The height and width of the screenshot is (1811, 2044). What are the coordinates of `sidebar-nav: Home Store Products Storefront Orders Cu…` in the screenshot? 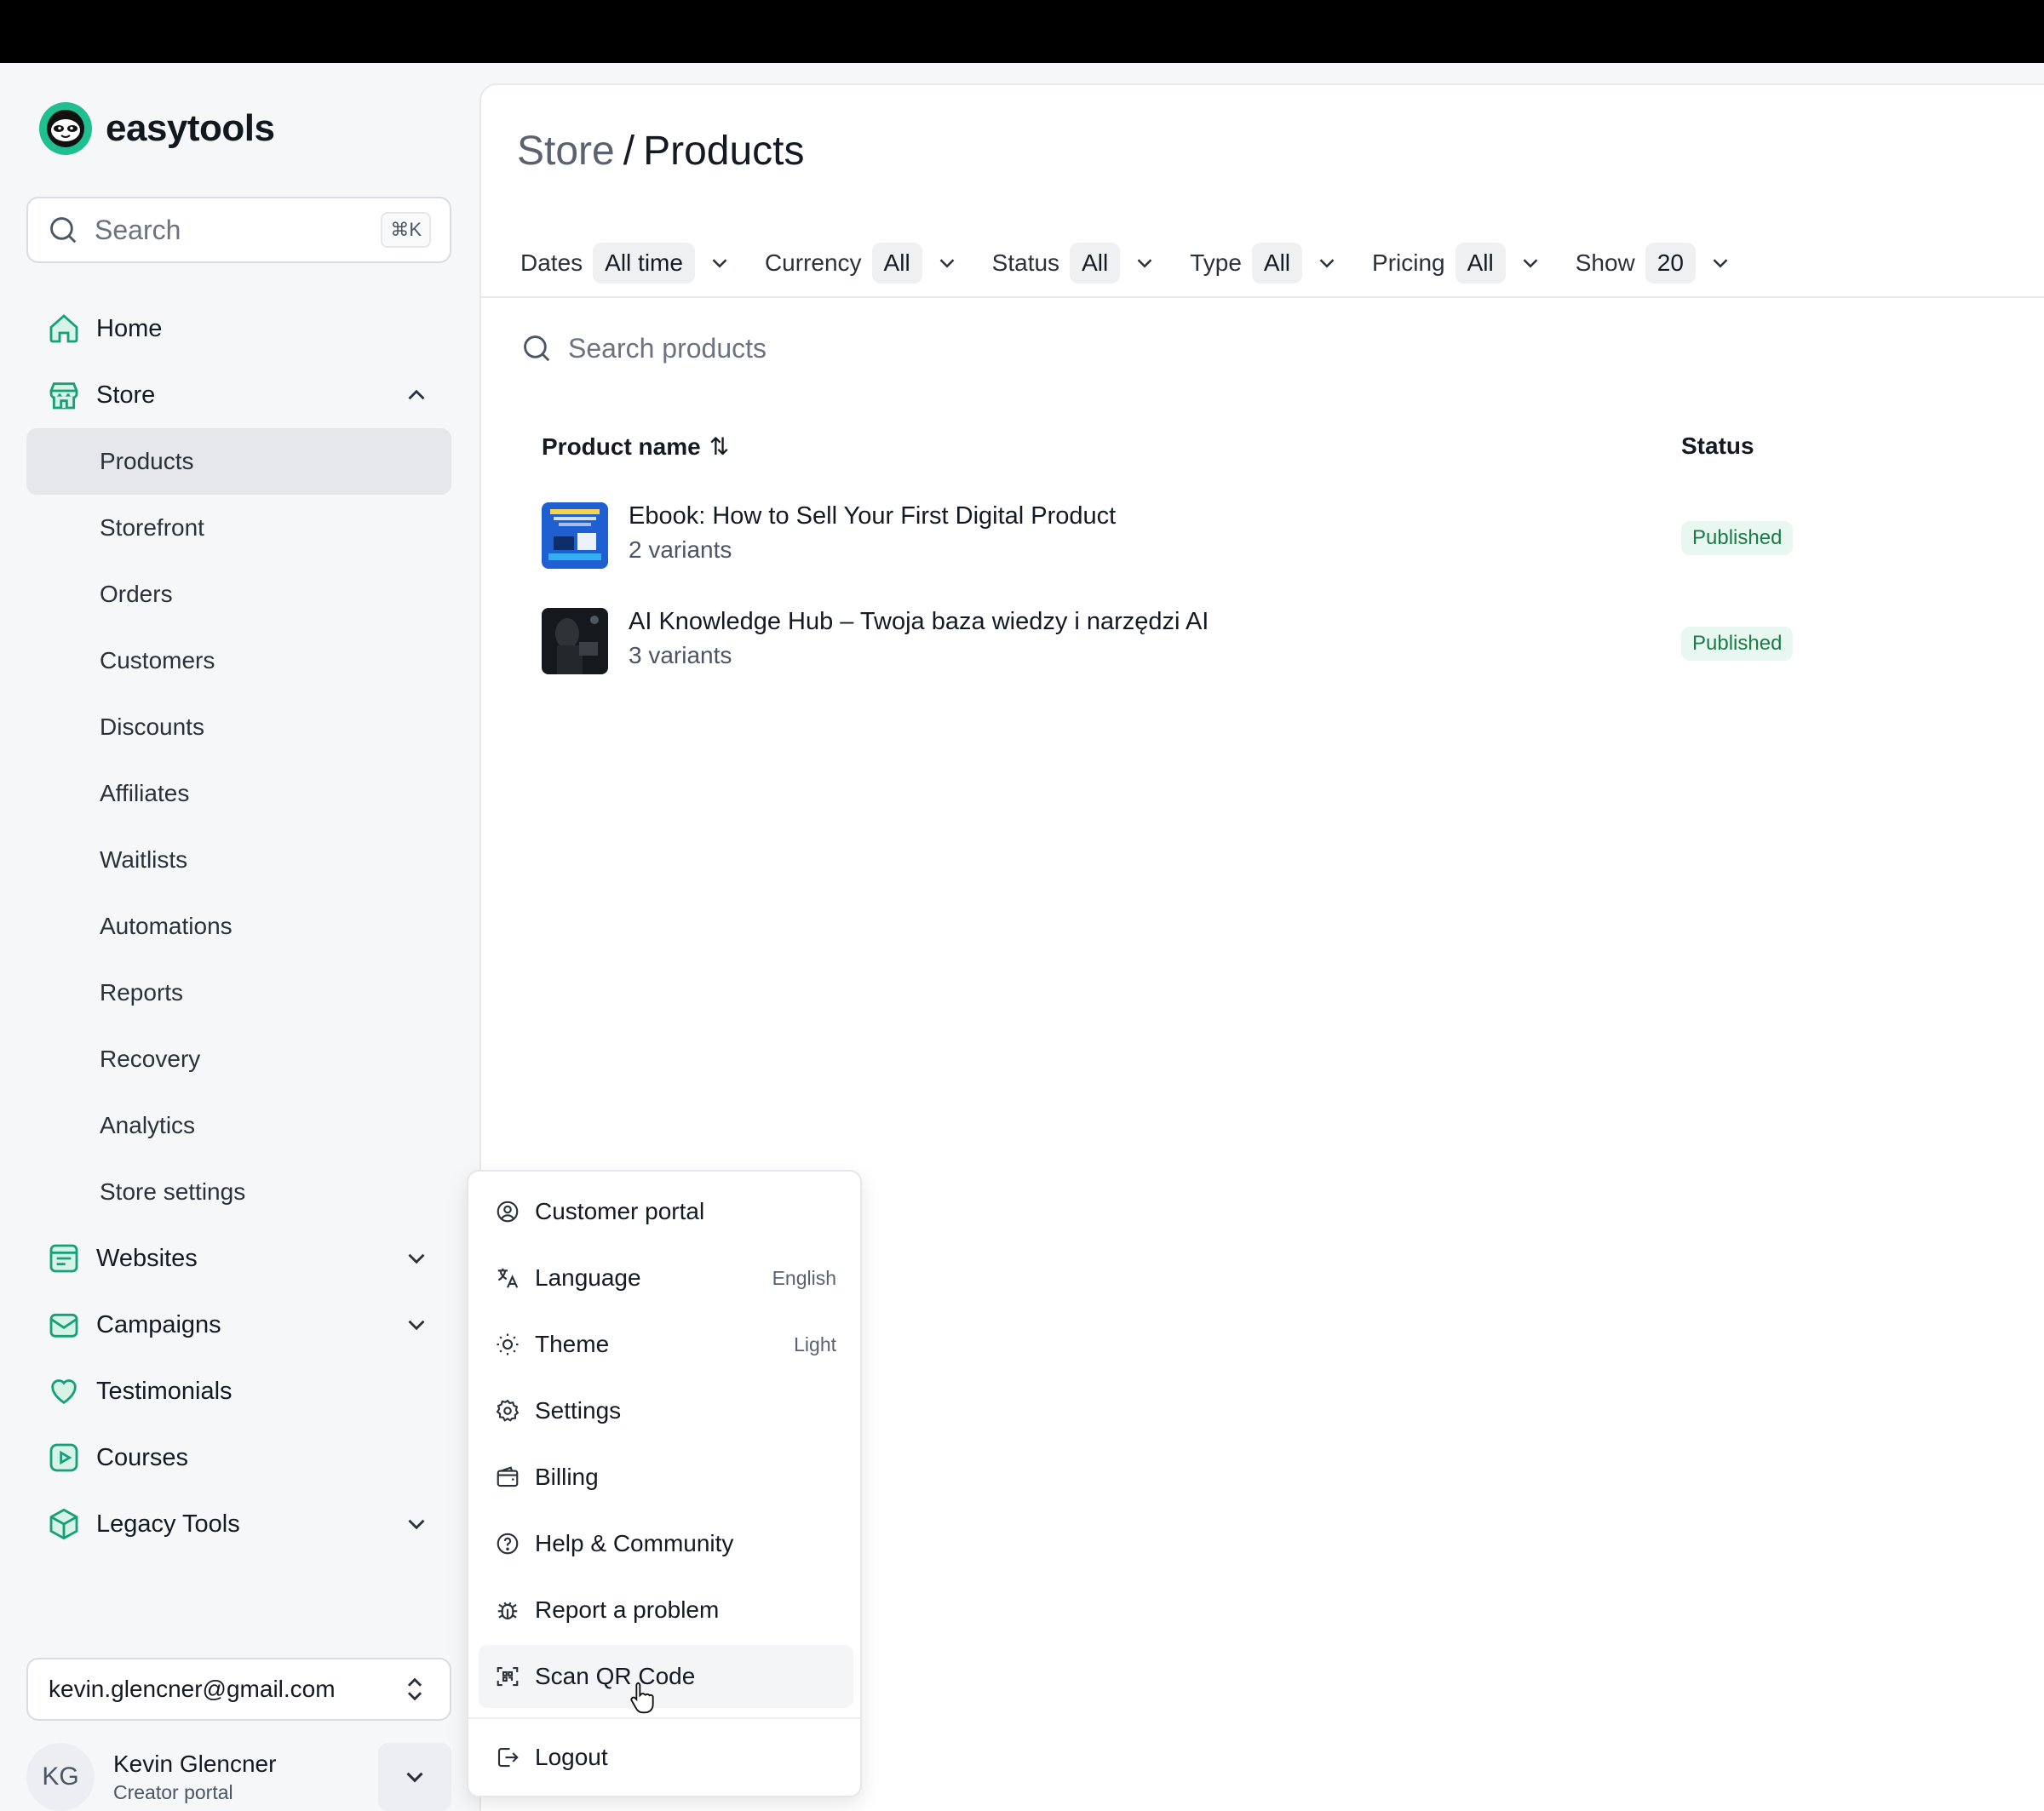 It's located at (238, 926).